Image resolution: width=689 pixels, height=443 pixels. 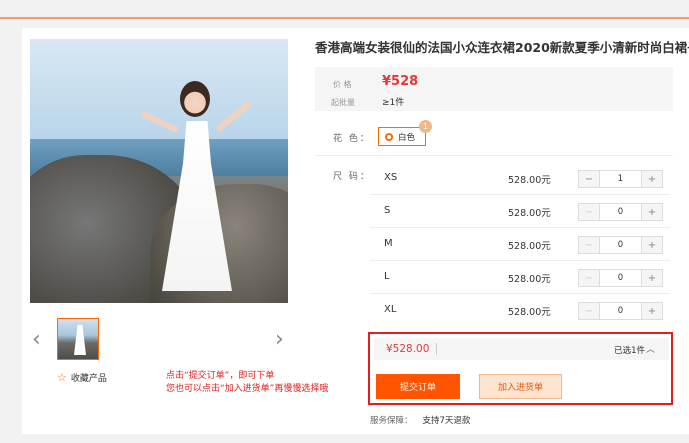 I want to click on annotation-line-1: 点击“提交订单”，即可下单, so click(x=220, y=376).